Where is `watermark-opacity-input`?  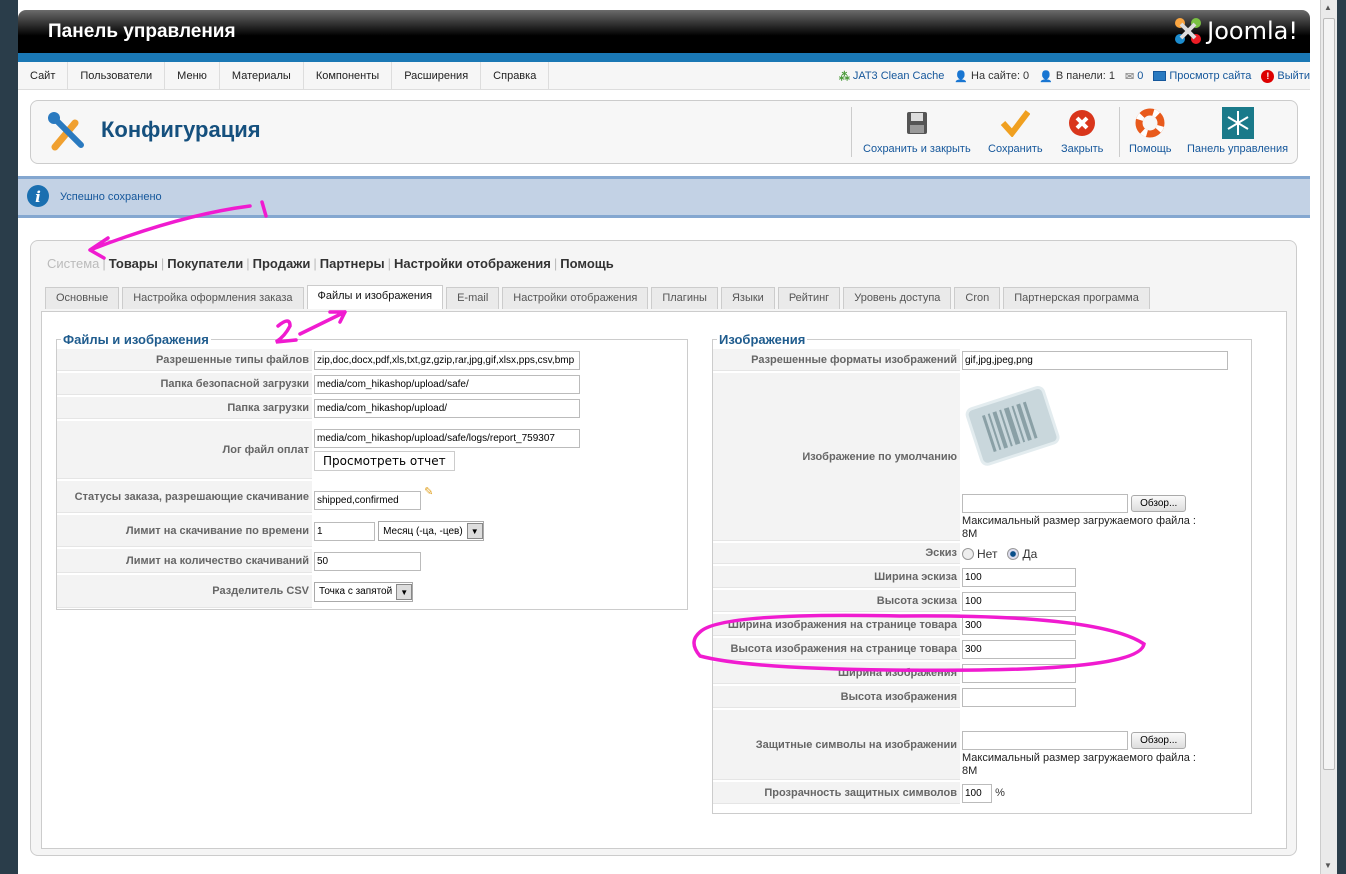
watermark-opacity-input is located at coordinates (977, 793).